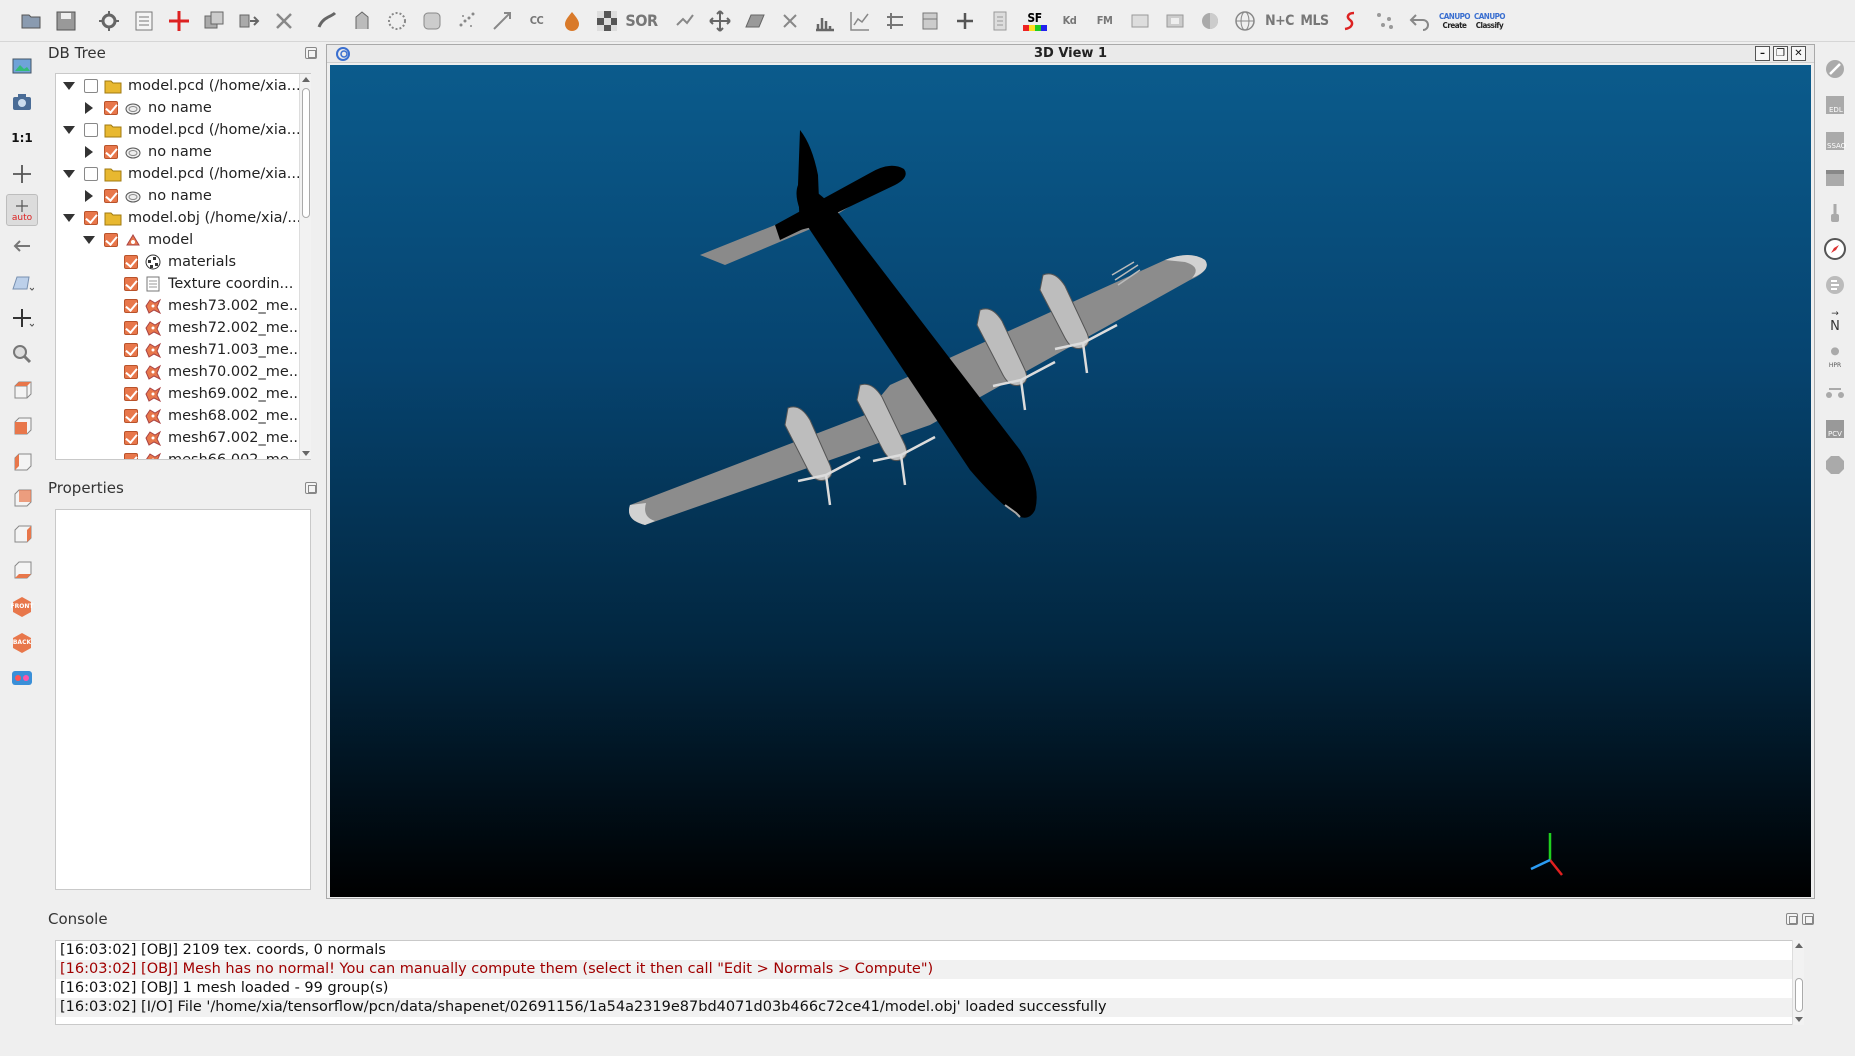 Image resolution: width=1855 pixels, height=1056 pixels. I want to click on db-tree-float-button, so click(311, 53).